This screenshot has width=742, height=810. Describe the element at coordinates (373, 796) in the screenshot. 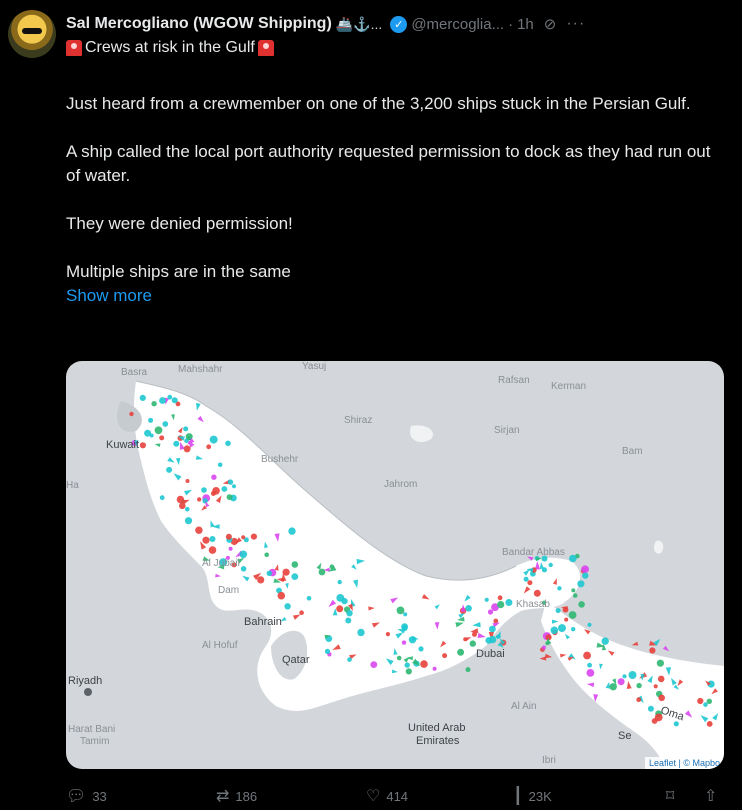

I see `heart-icon: ♡` at that location.